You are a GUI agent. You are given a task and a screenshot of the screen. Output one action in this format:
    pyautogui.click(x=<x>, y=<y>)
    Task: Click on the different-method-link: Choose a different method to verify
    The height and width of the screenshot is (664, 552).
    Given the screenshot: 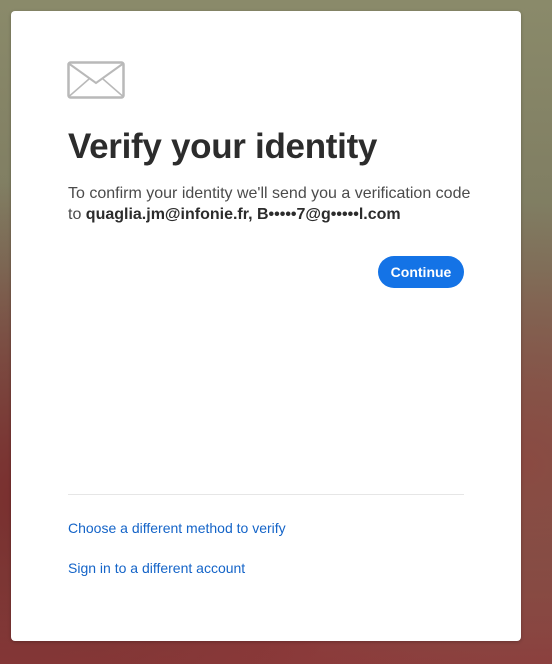 What is the action you would take?
    pyautogui.click(x=177, y=528)
    